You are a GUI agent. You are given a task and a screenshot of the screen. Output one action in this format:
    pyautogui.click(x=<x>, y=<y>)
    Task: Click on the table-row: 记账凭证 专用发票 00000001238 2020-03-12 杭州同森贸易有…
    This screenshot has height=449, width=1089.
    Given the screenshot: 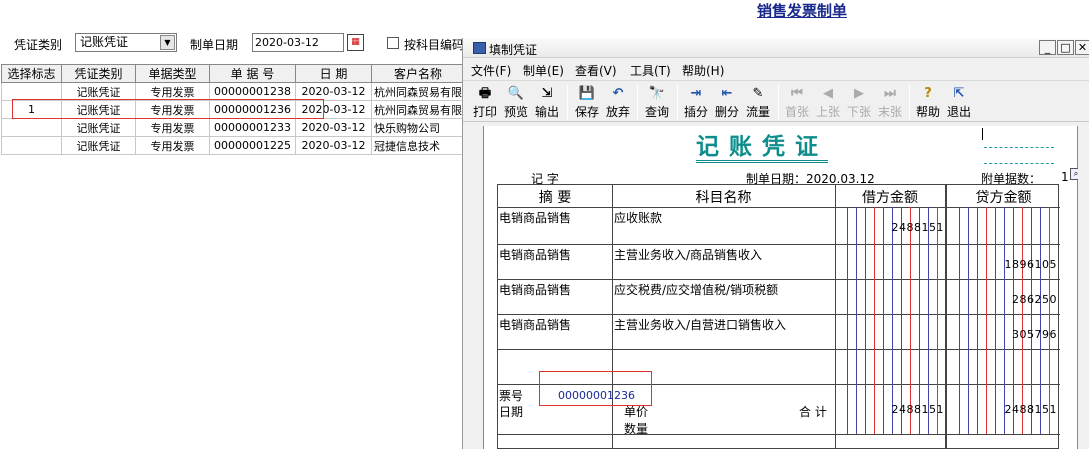 What is the action you would take?
    pyautogui.click(x=233, y=91)
    